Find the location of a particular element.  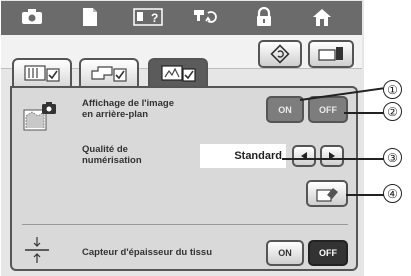

background-image-label: Affichage de l'image en arrière-plan is located at coordinates (128, 109).